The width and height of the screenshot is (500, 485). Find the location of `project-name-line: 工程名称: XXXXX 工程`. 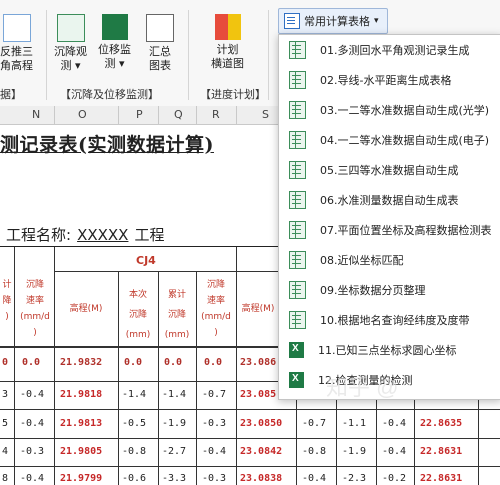

project-name-line: 工程名称: XXXXX 工程 is located at coordinates (85, 235).